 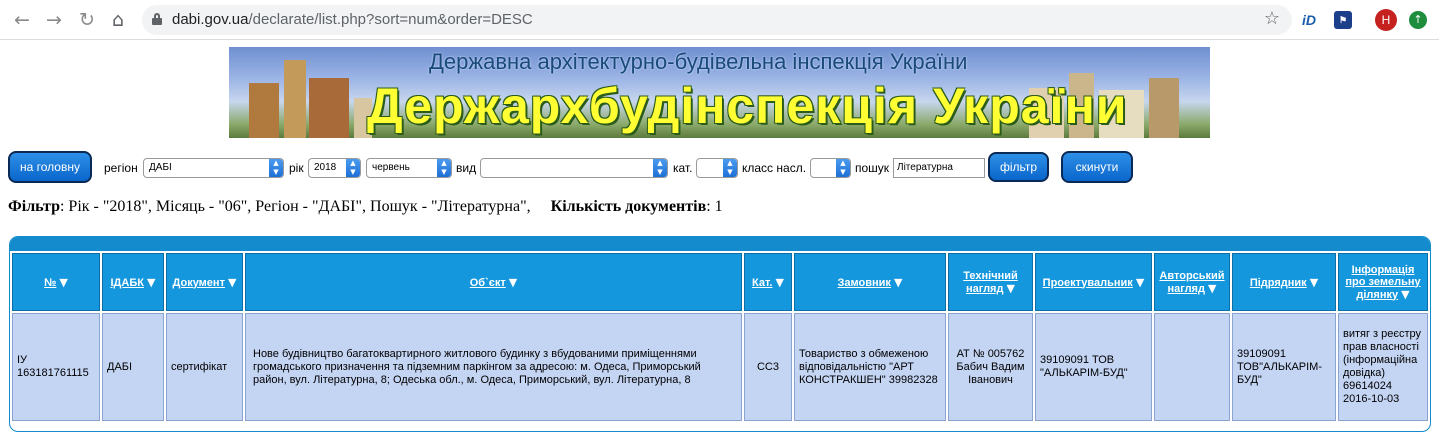 I want to click on category-chevron-icon: ▲ ▼, so click(x=730, y=168).